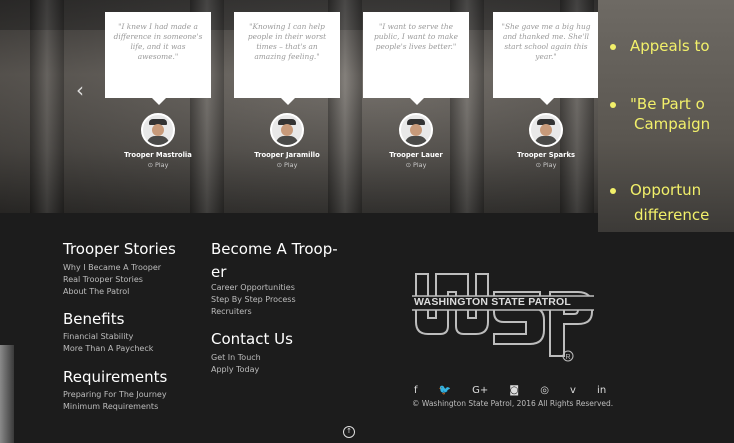  Describe the element at coordinates (274, 288) in the screenshot. I see `footer-link: Career Opportunities` at that location.